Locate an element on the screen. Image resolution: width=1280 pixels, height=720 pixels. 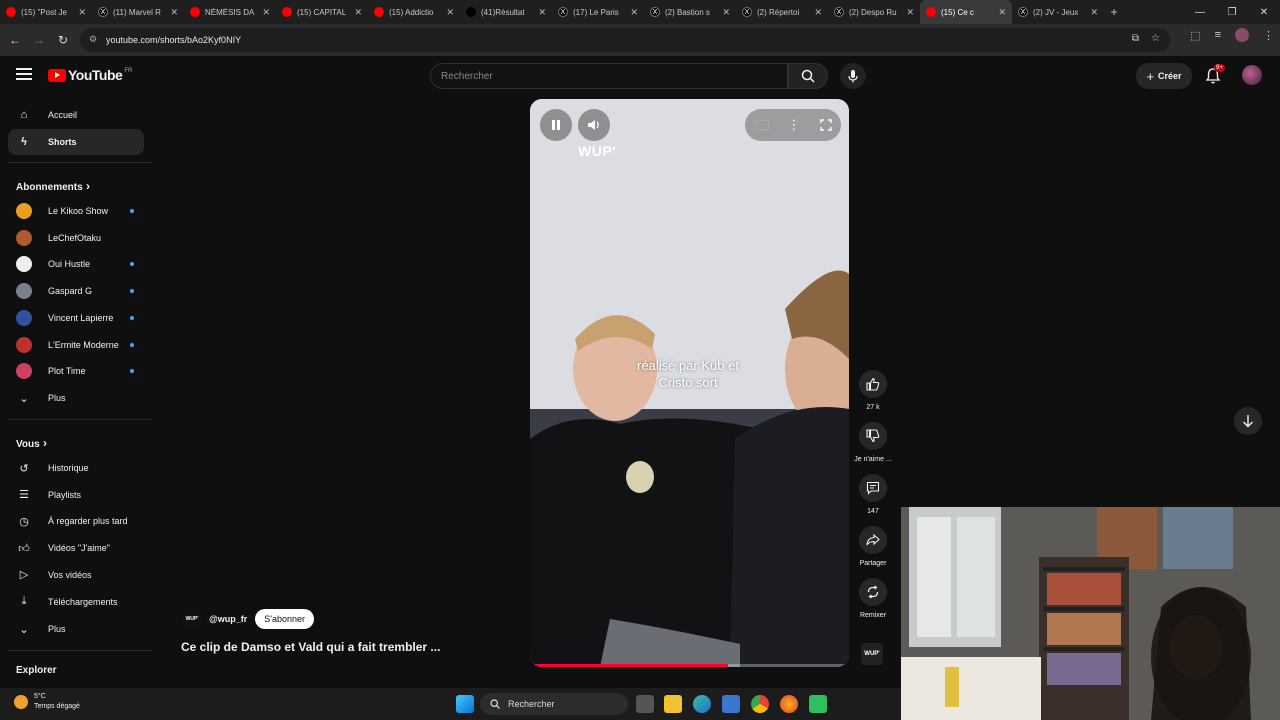
subscribe-button: S'abonner is located at coordinates (285, 619).